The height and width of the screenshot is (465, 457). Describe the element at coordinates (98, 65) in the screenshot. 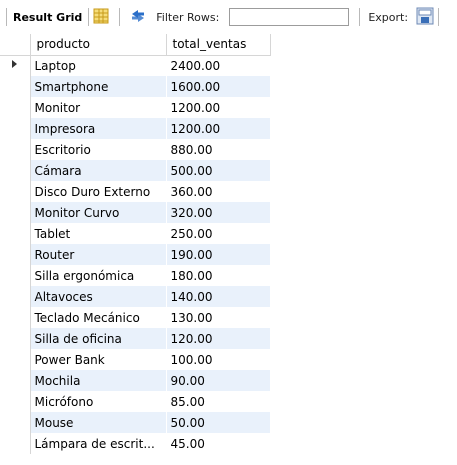

I see `cell-producto: Laptop` at that location.